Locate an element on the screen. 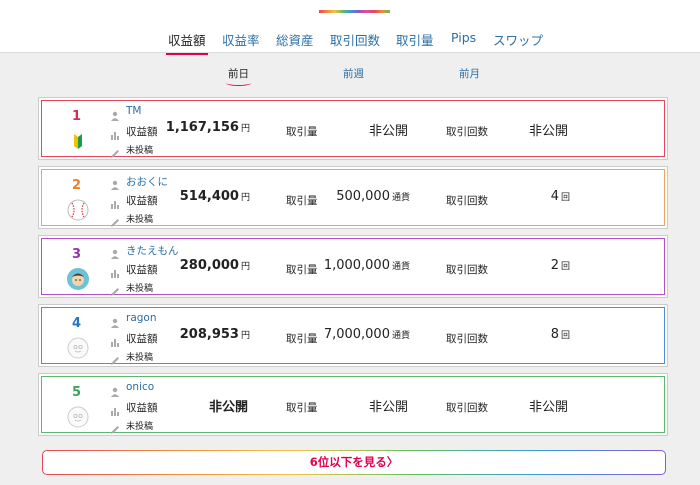 The image size is (700, 485). show-more-button: 6位以下を見る〉 is located at coordinates (354, 462).